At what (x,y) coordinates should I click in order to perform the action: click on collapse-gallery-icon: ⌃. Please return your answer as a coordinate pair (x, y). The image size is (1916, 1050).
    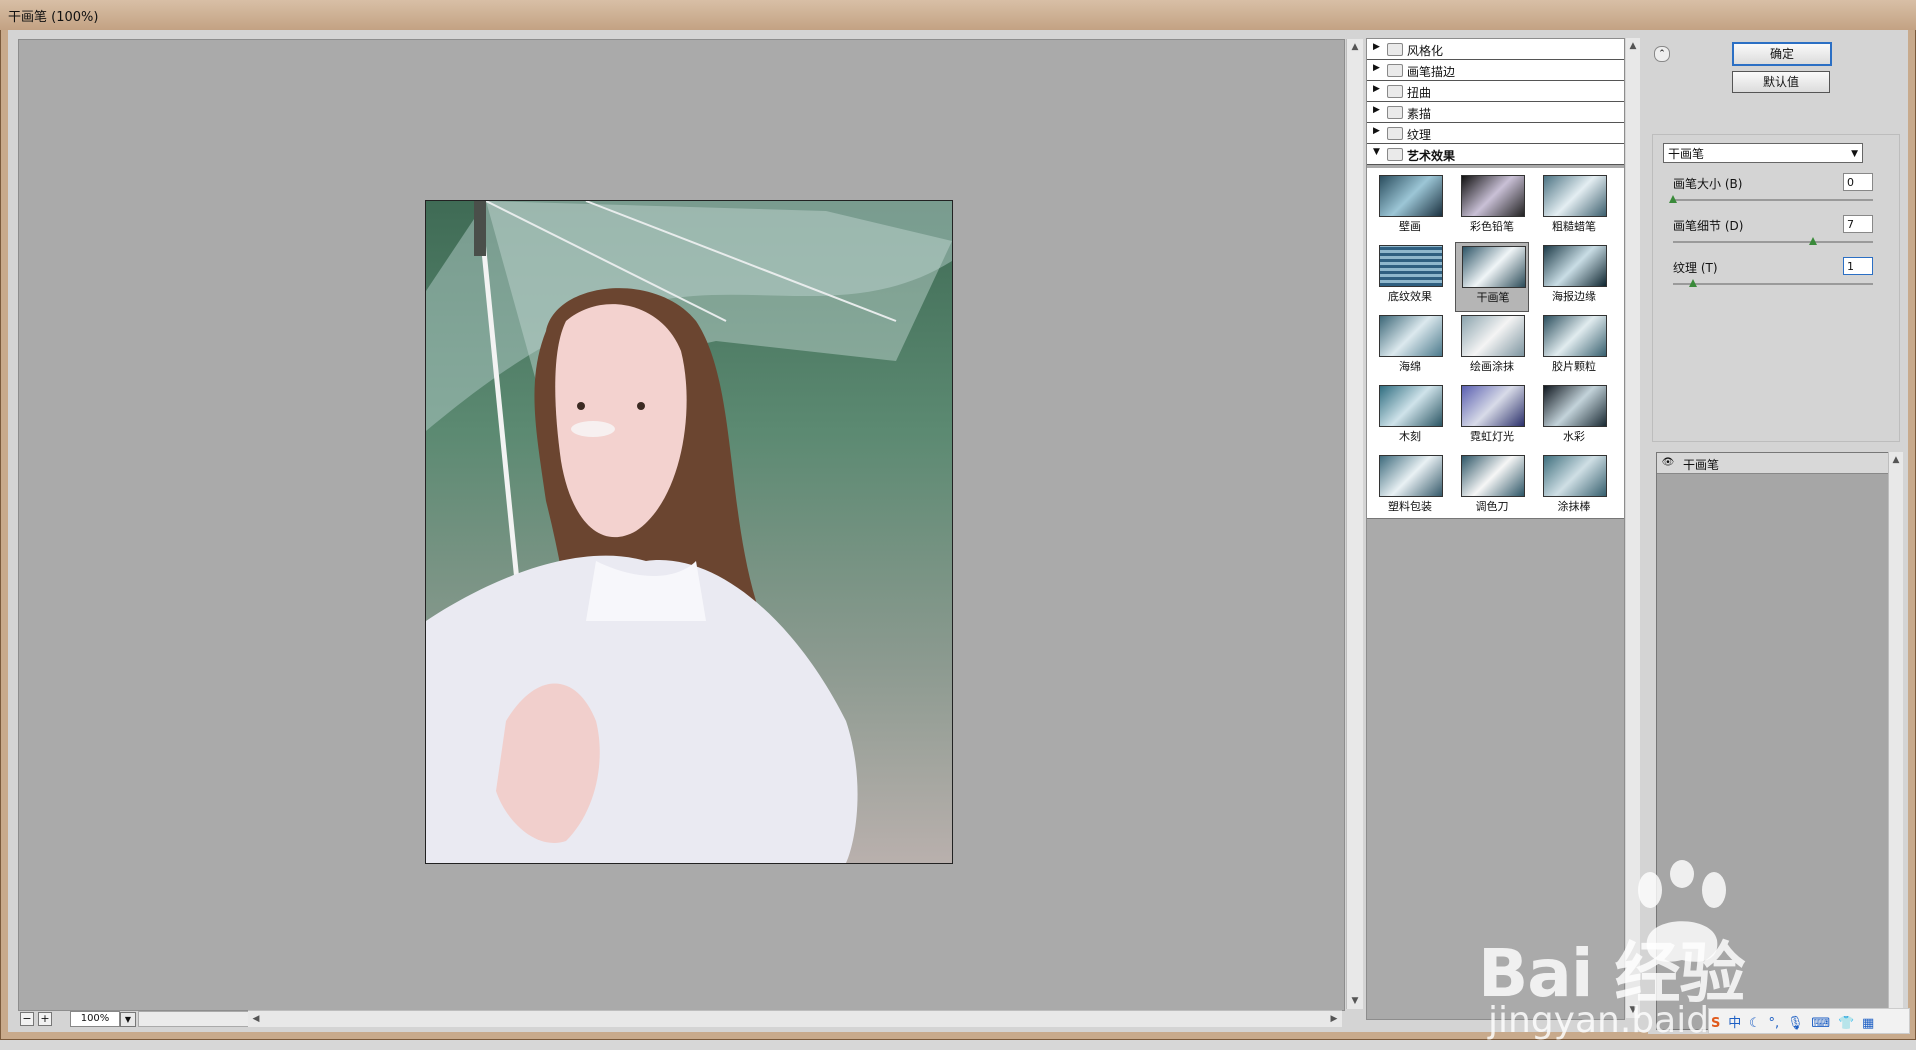
    Looking at the image, I should click on (1662, 54).